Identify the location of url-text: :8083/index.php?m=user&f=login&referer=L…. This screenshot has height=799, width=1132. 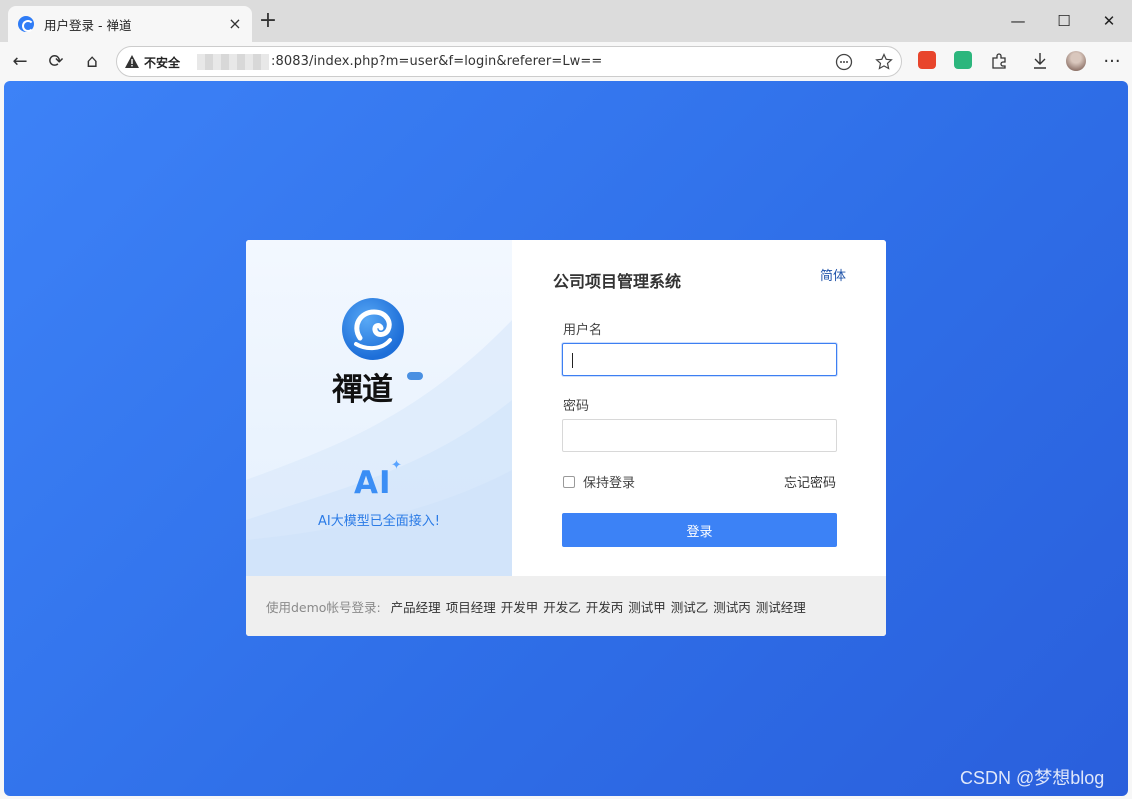
(436, 61).